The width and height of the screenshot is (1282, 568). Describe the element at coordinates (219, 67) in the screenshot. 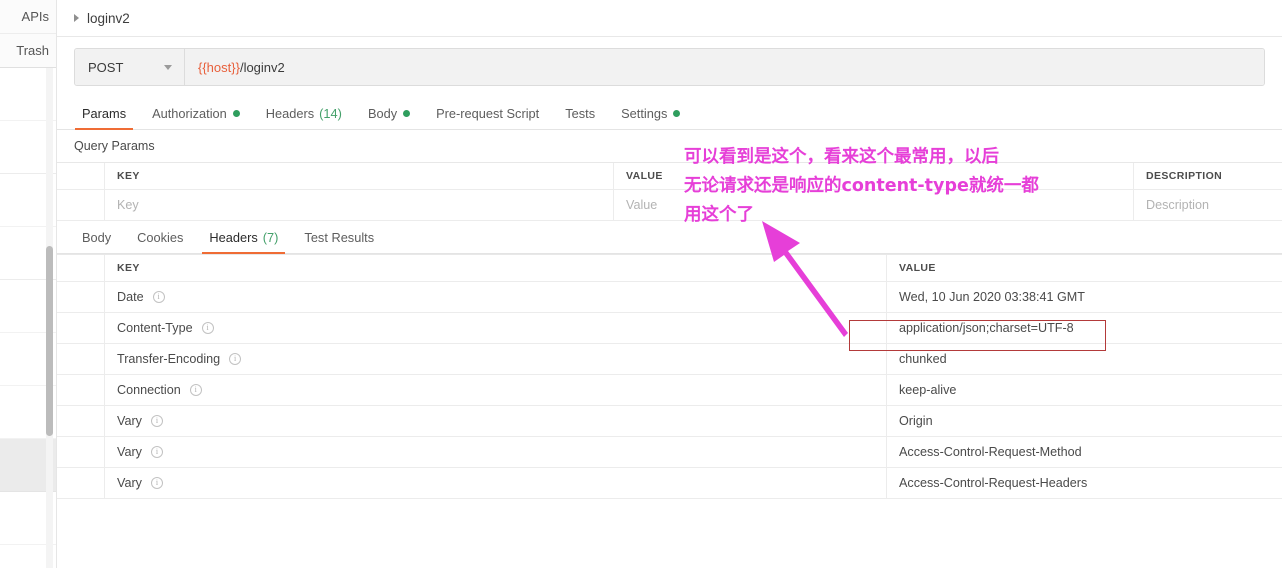

I see `url-variable-token: {{host}}` at that location.